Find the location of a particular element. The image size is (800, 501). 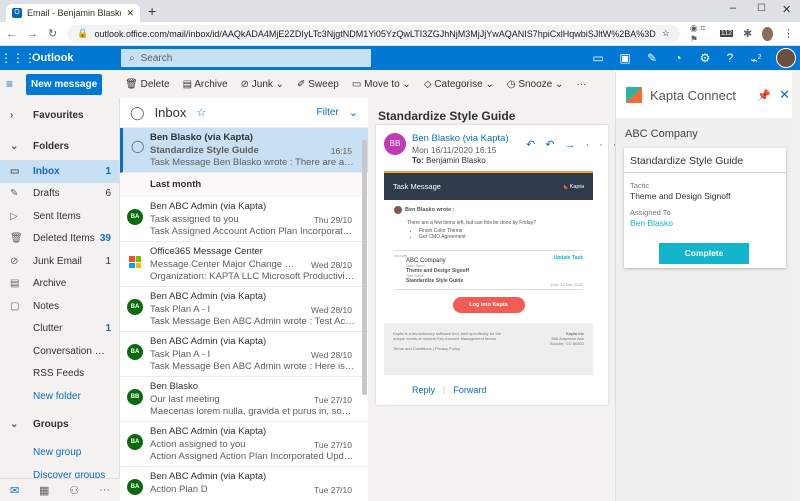

hamburger-icon: ≡ is located at coordinates (9, 84).